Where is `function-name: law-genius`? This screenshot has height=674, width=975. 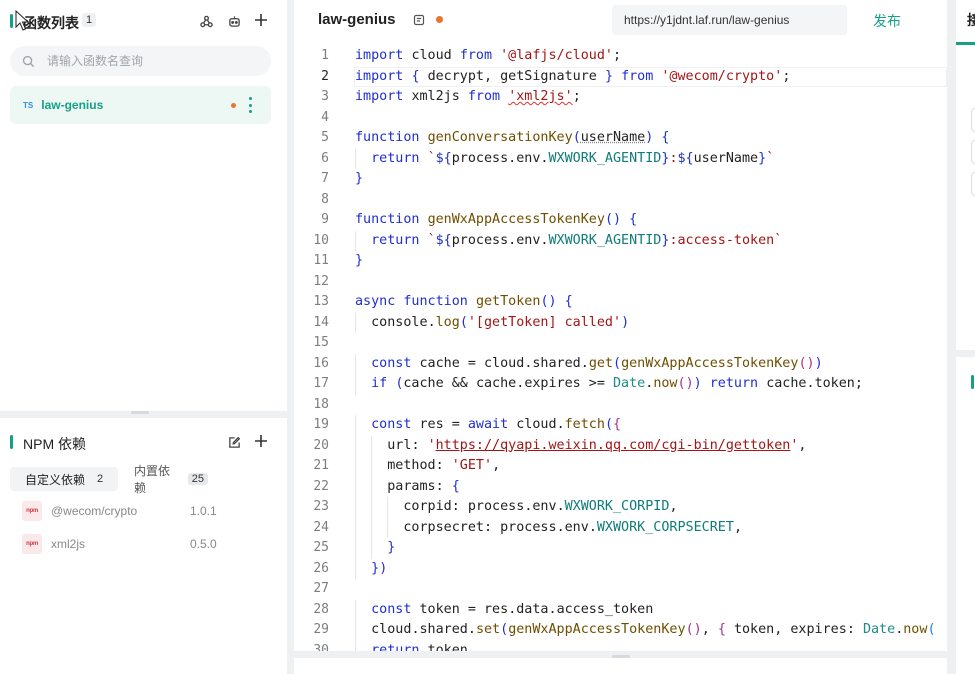
function-name: law-genius is located at coordinates (72, 105).